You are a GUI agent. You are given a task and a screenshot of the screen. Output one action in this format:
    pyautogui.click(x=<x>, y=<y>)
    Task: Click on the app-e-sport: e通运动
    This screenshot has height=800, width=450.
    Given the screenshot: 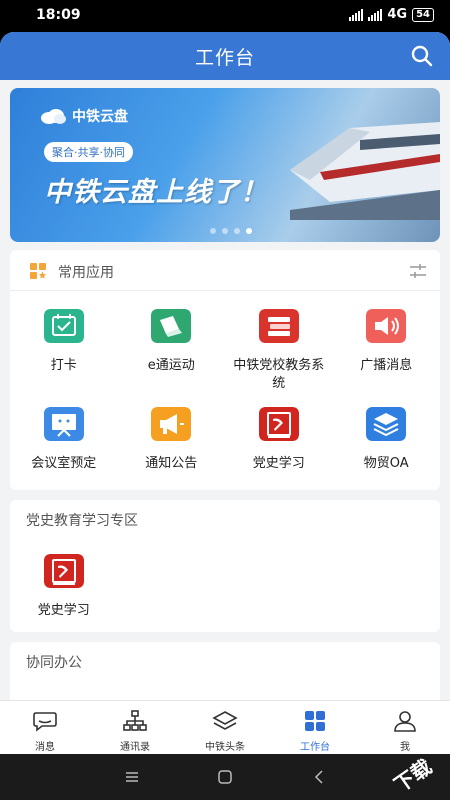 What is the action you would take?
    pyautogui.click(x=172, y=358)
    